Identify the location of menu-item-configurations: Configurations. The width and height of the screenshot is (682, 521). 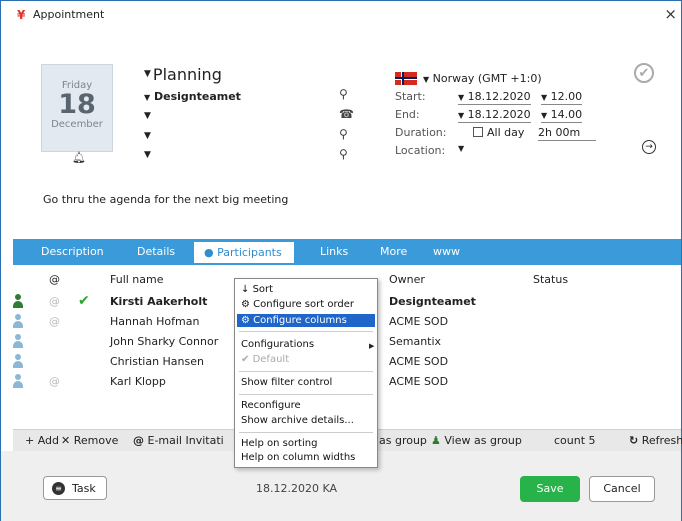
(277, 344).